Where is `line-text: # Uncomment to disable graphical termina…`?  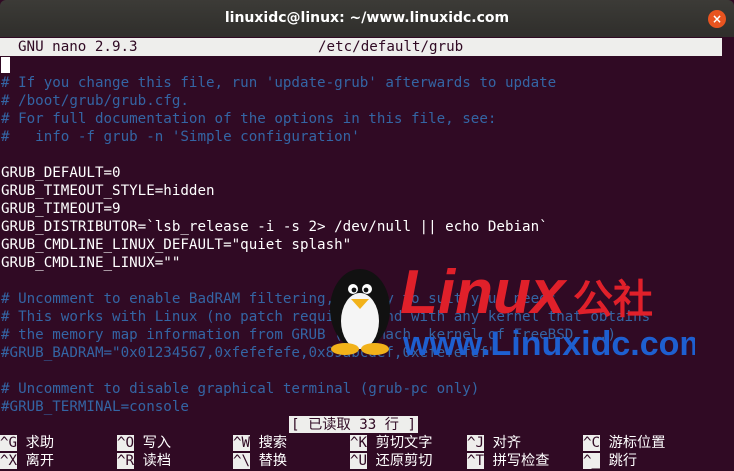
line-text: # Uncomment to disable graphical termina… is located at coordinates (240, 389).